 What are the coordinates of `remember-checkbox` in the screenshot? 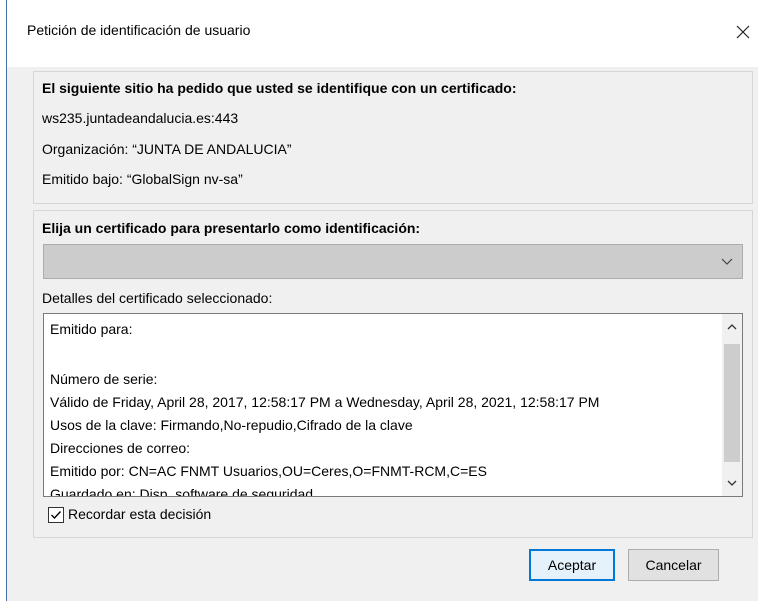 It's located at (56, 515).